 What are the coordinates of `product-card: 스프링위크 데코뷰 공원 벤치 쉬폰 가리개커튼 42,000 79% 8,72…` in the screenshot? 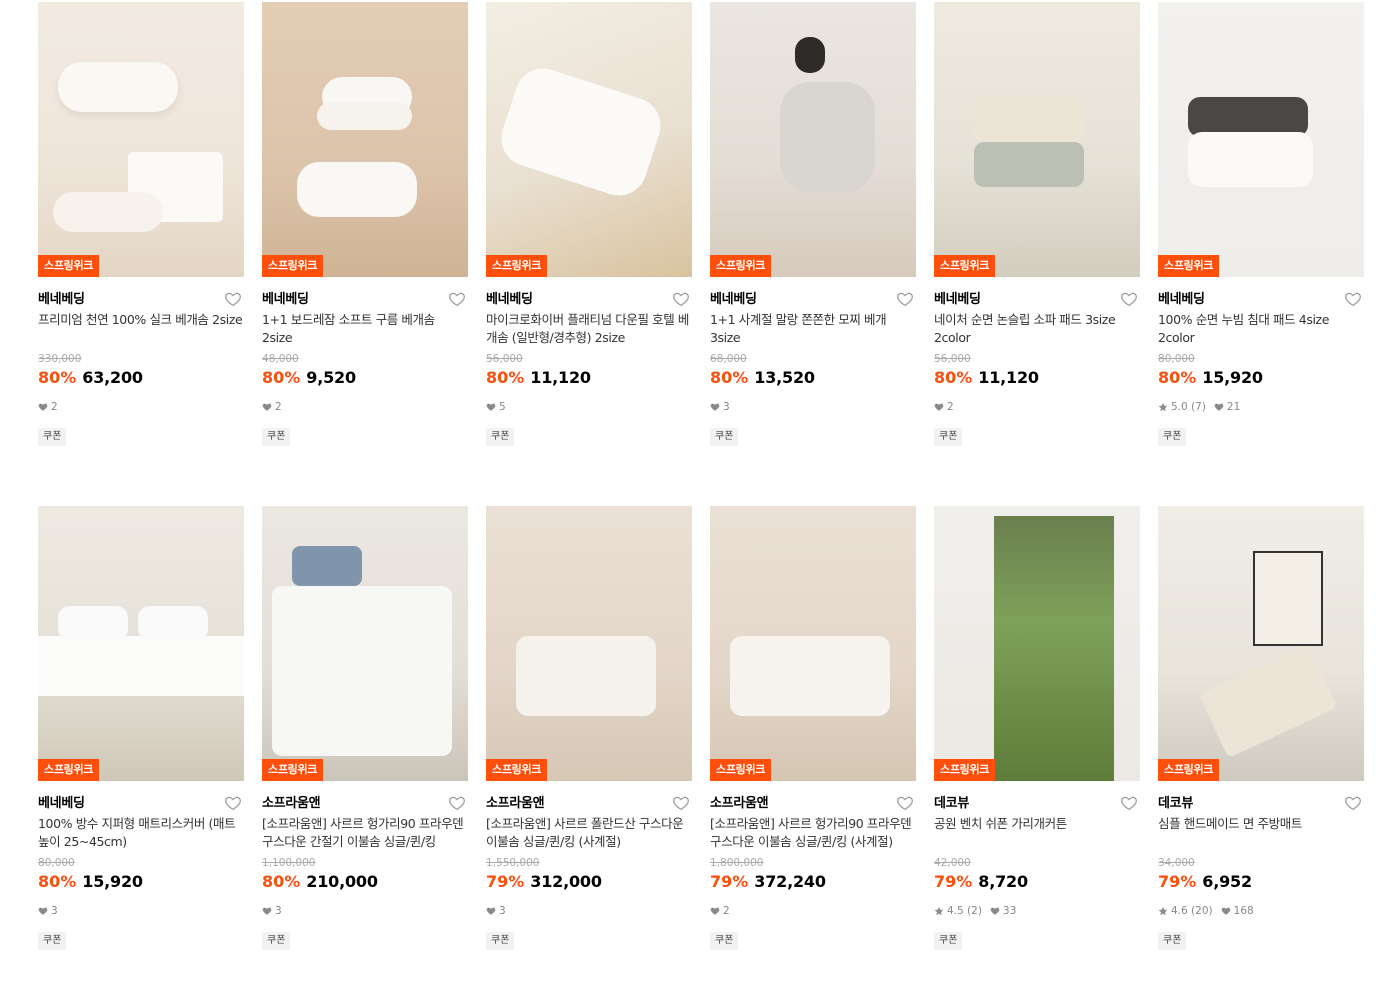 It's located at (1037, 728).